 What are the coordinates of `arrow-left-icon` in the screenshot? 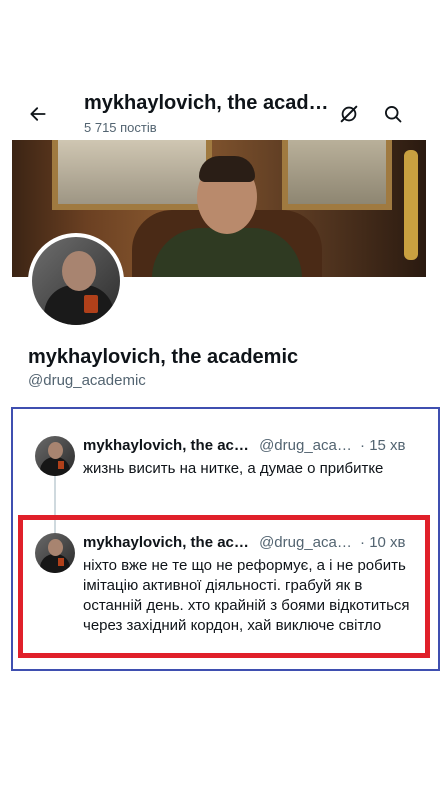 It's located at (38, 114).